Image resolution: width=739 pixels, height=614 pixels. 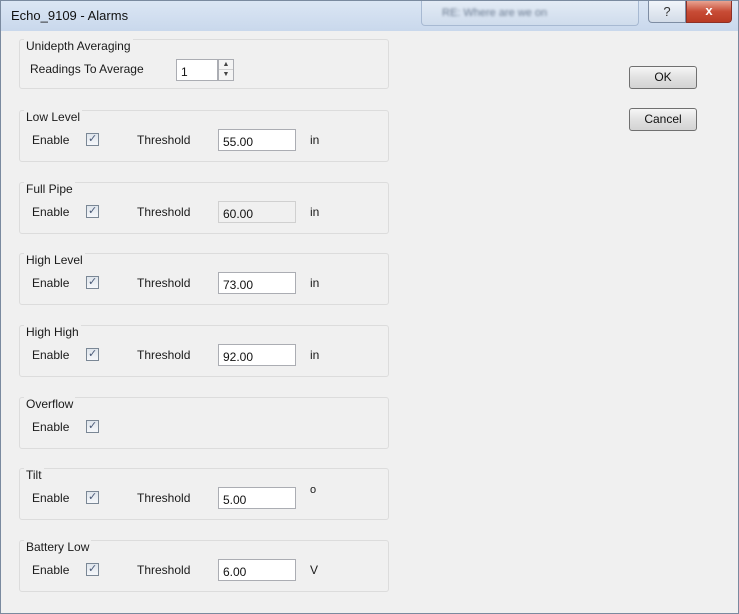 I want to click on group-title: Unidepth Averaging, so click(x=78, y=46).